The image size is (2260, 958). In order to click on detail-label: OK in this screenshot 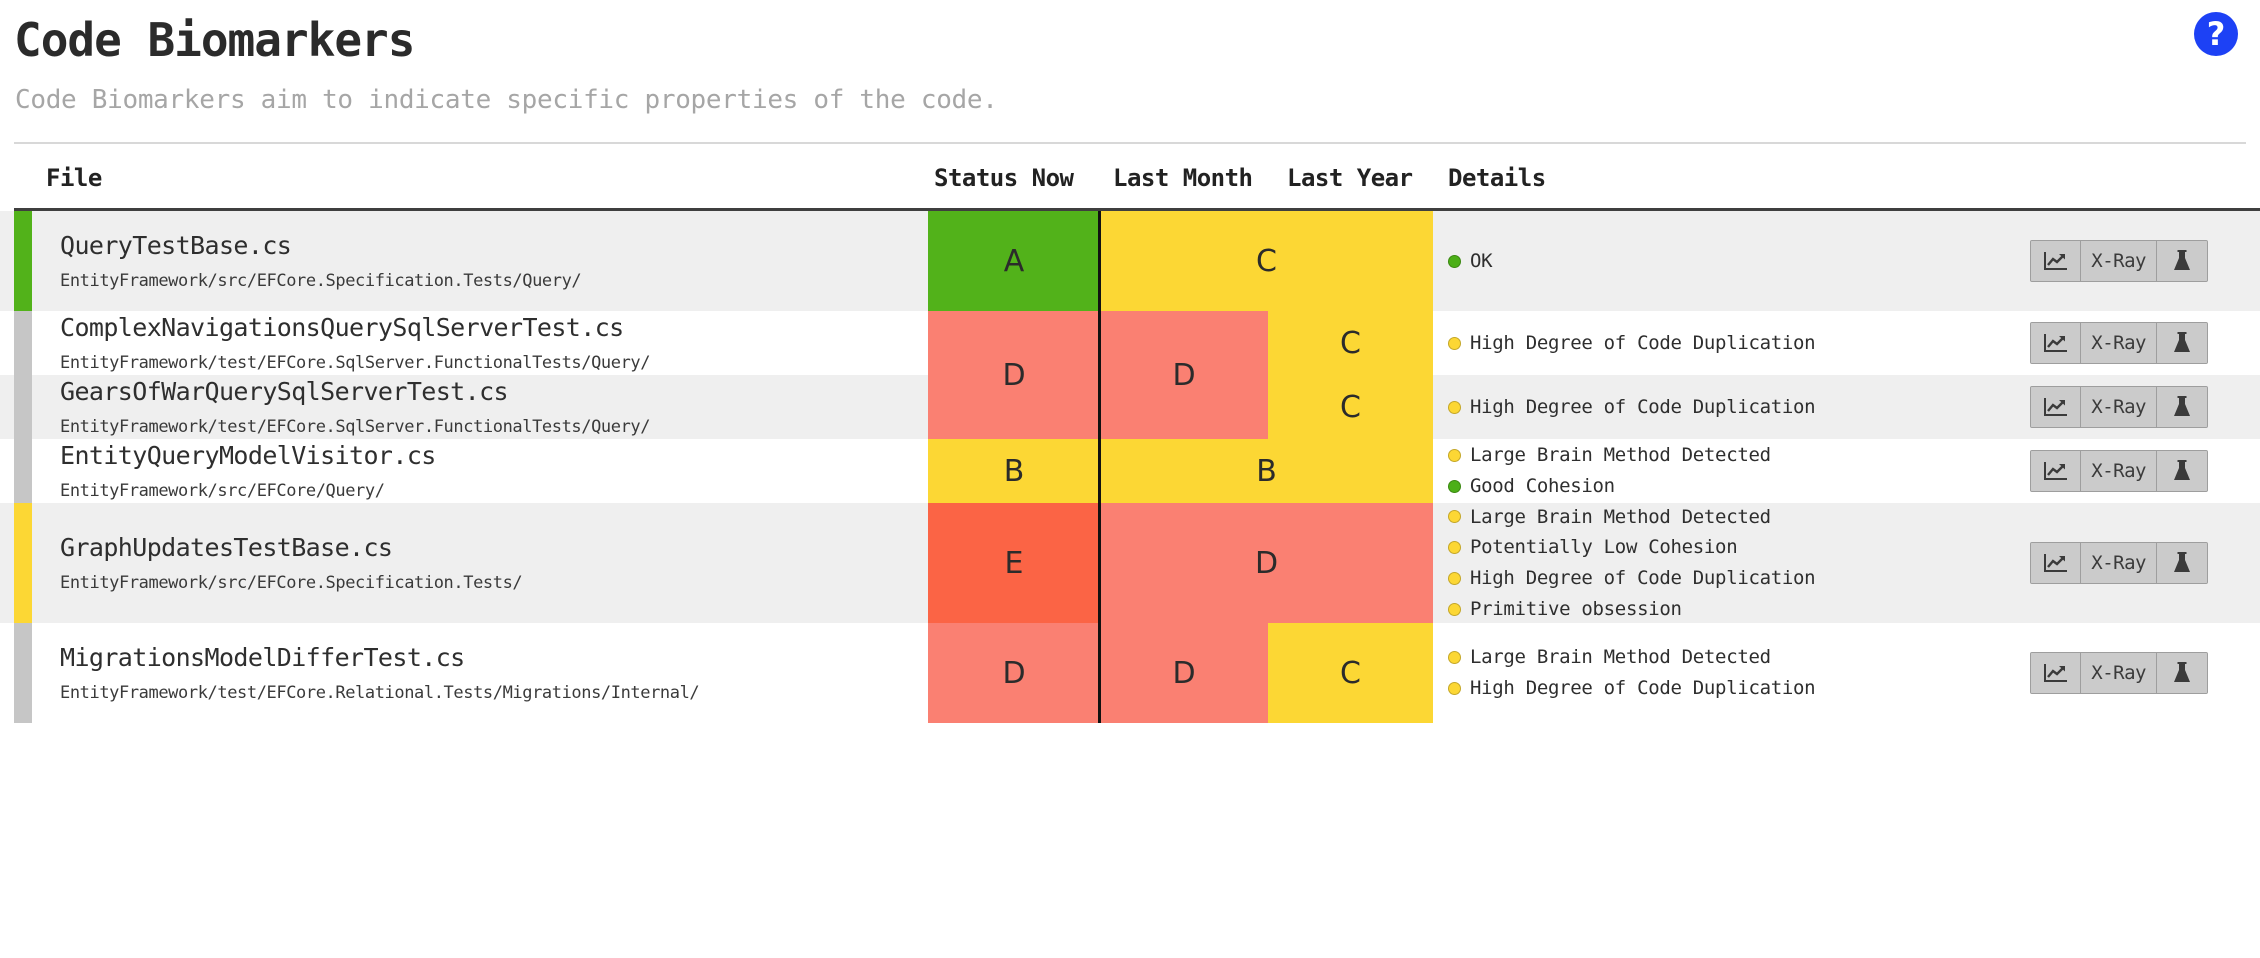, I will do `click(1481, 260)`.